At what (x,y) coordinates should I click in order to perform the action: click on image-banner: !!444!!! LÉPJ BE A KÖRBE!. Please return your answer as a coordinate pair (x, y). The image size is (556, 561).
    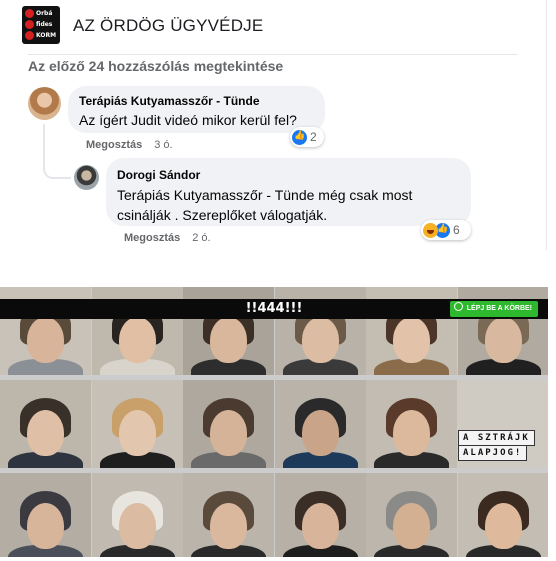
    Looking at the image, I should click on (274, 309).